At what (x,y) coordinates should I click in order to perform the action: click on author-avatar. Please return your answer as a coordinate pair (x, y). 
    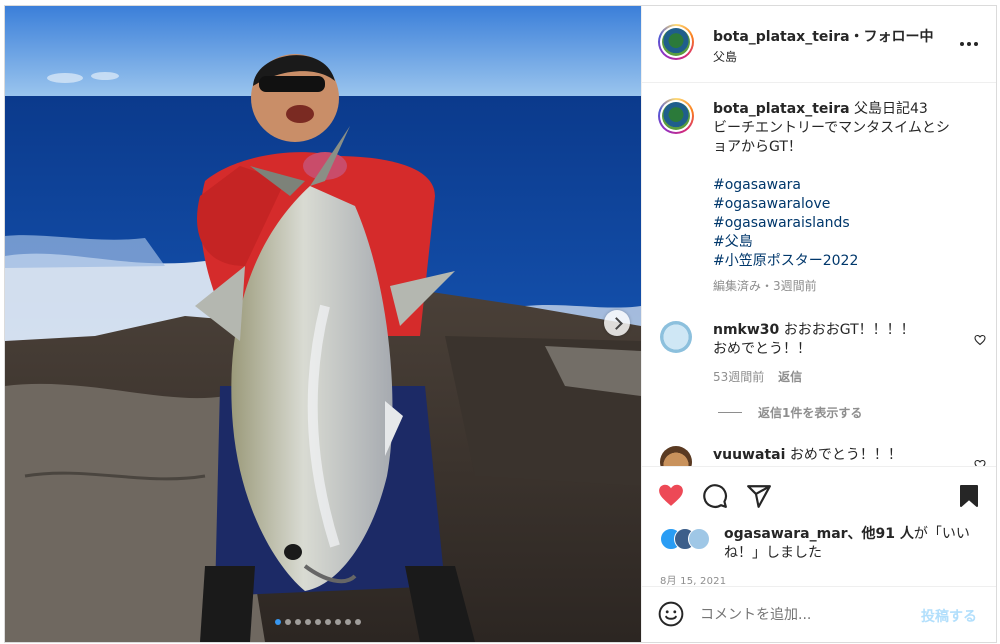
    Looking at the image, I should click on (676, 42).